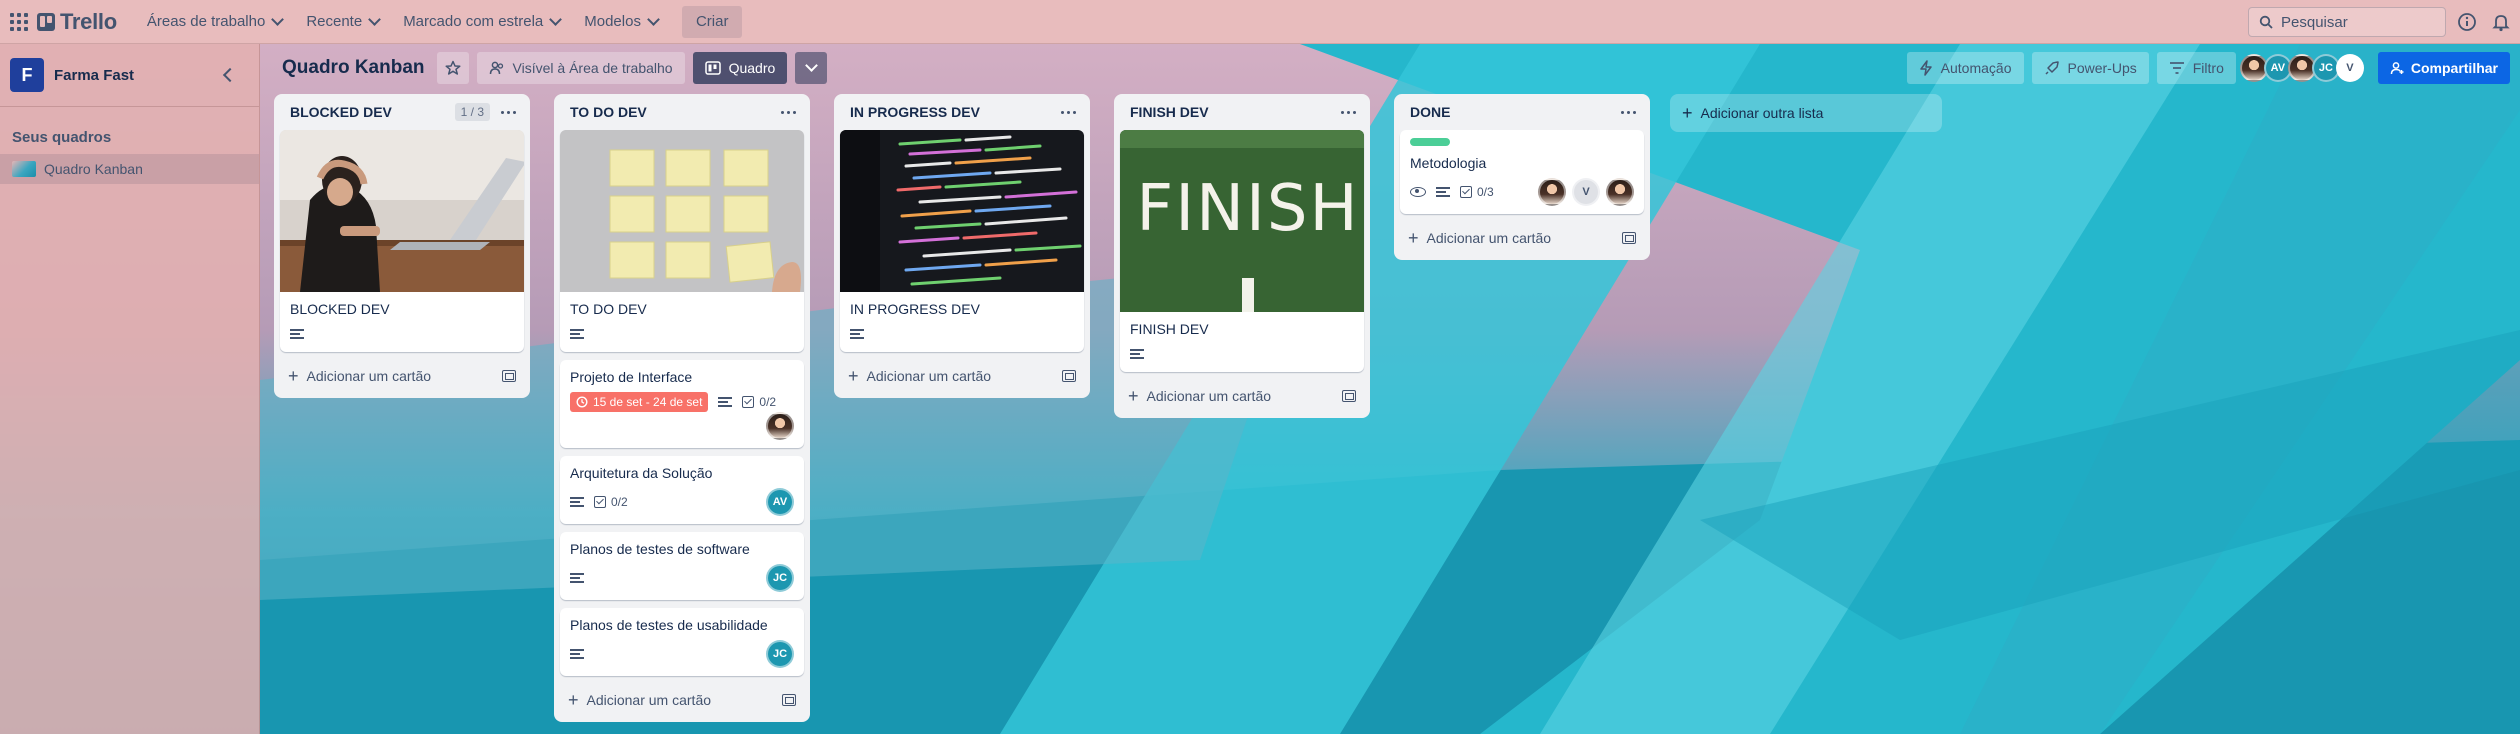 The width and height of the screenshot is (2520, 734). What do you see at coordinates (2501, 22) in the screenshot?
I see `notifications-bell-icon` at bounding box center [2501, 22].